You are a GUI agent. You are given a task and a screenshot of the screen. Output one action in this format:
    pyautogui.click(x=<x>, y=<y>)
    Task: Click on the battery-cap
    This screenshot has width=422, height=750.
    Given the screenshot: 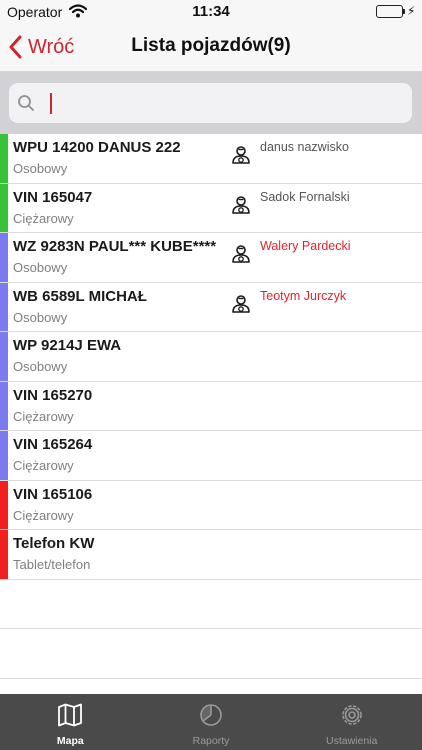 What is the action you would take?
    pyautogui.click(x=404, y=11)
    